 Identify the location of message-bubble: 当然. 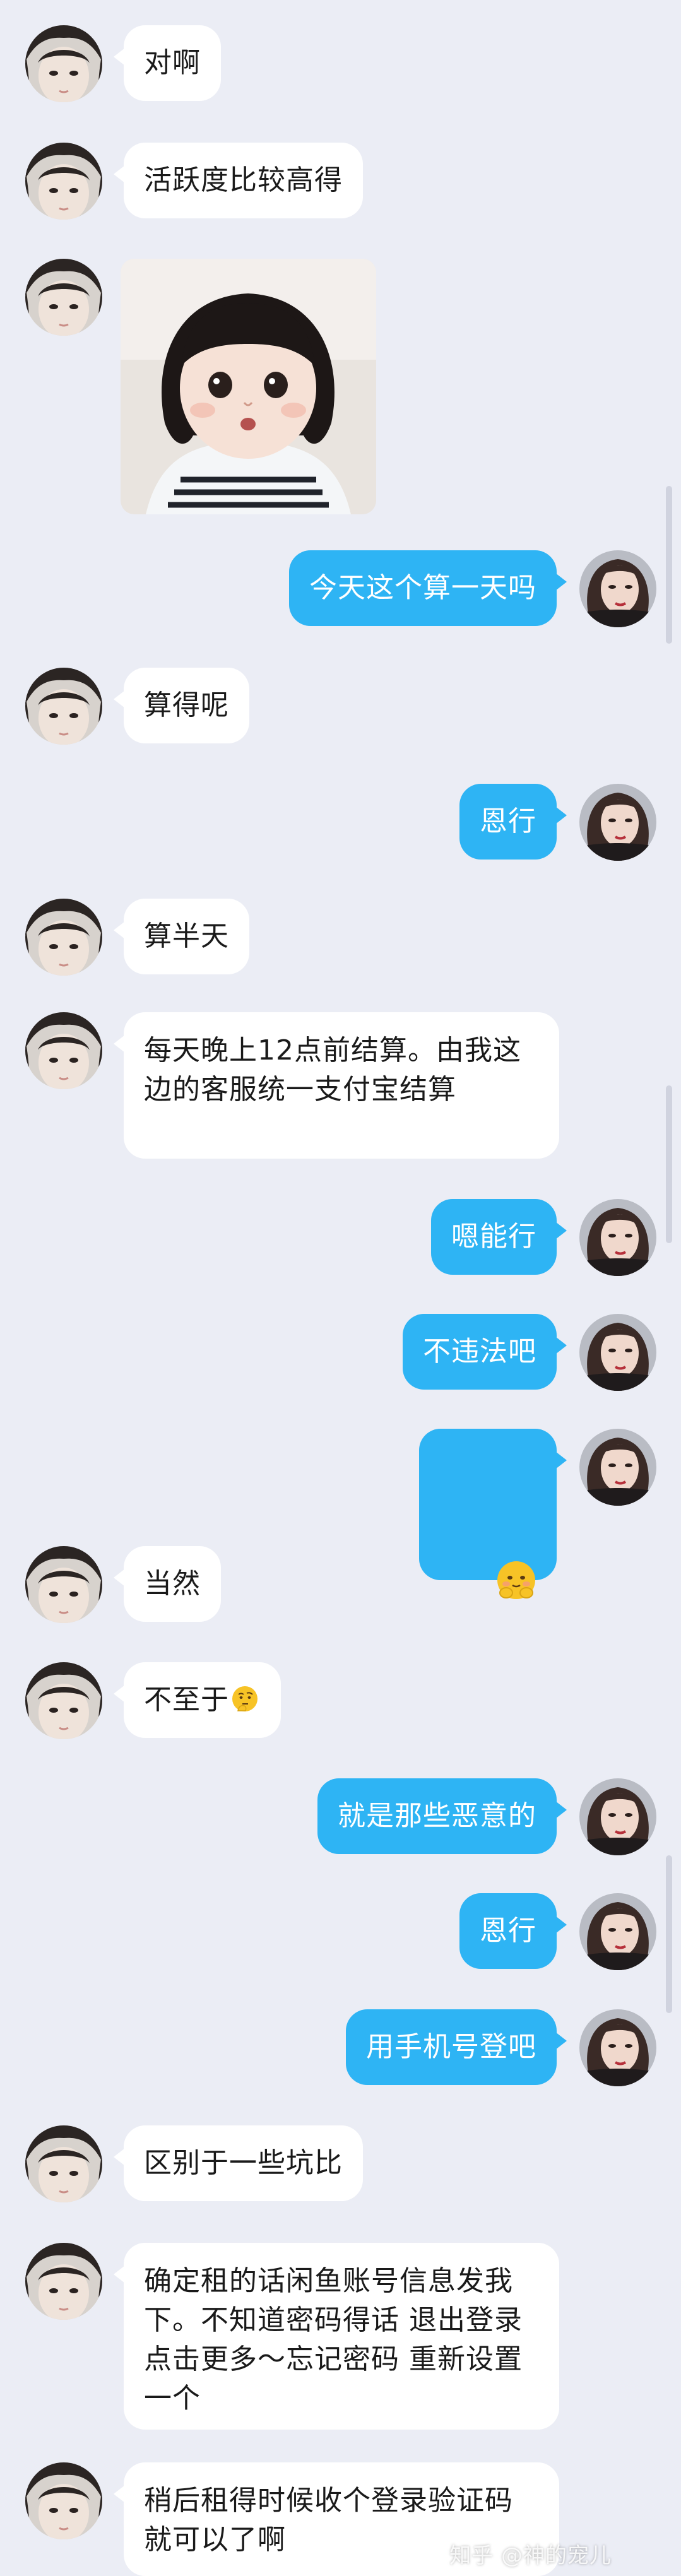
(167, 1584).